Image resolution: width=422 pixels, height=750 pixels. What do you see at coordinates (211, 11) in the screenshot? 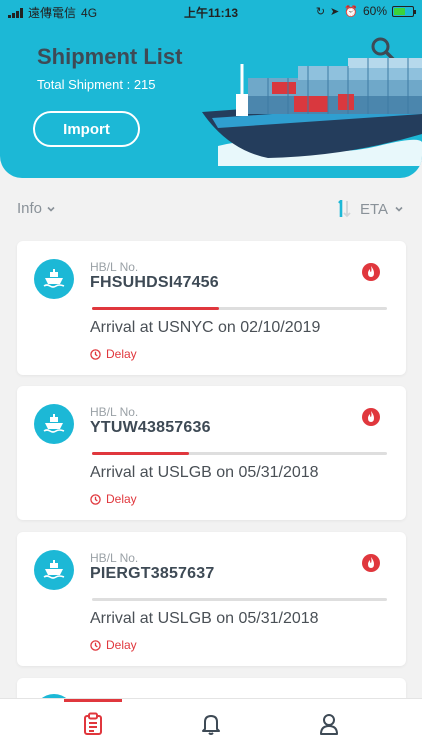
I see `status-bar: 遠傳電信 4G 上午11:13 ↻ ➤ ⏰ 60%` at bounding box center [211, 11].